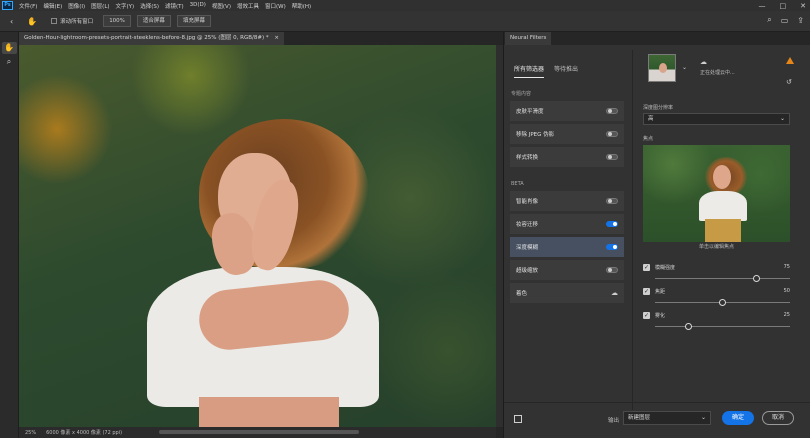  What do you see at coordinates (567, 293) in the screenshot?
I see `filter-colorize: 着色 ☁` at bounding box center [567, 293].